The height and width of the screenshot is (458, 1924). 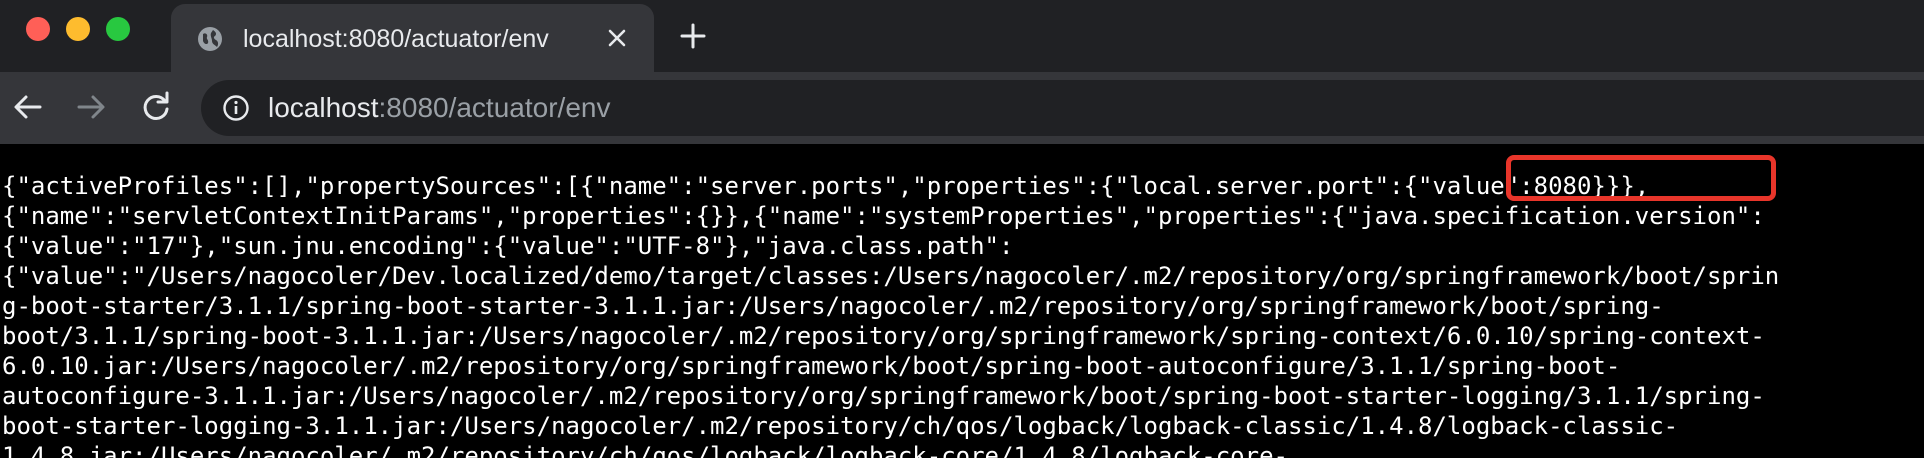 I want to click on arrow-left-icon, so click(x=28, y=107).